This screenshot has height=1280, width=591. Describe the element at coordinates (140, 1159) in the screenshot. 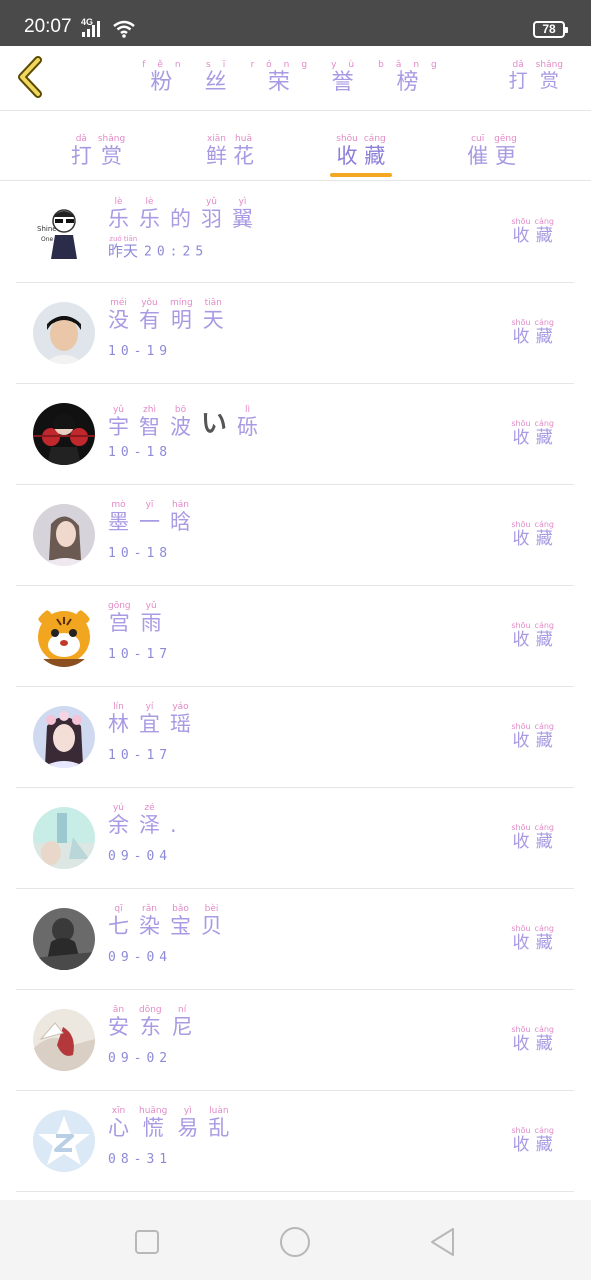

I see `date-text: 08-31` at that location.